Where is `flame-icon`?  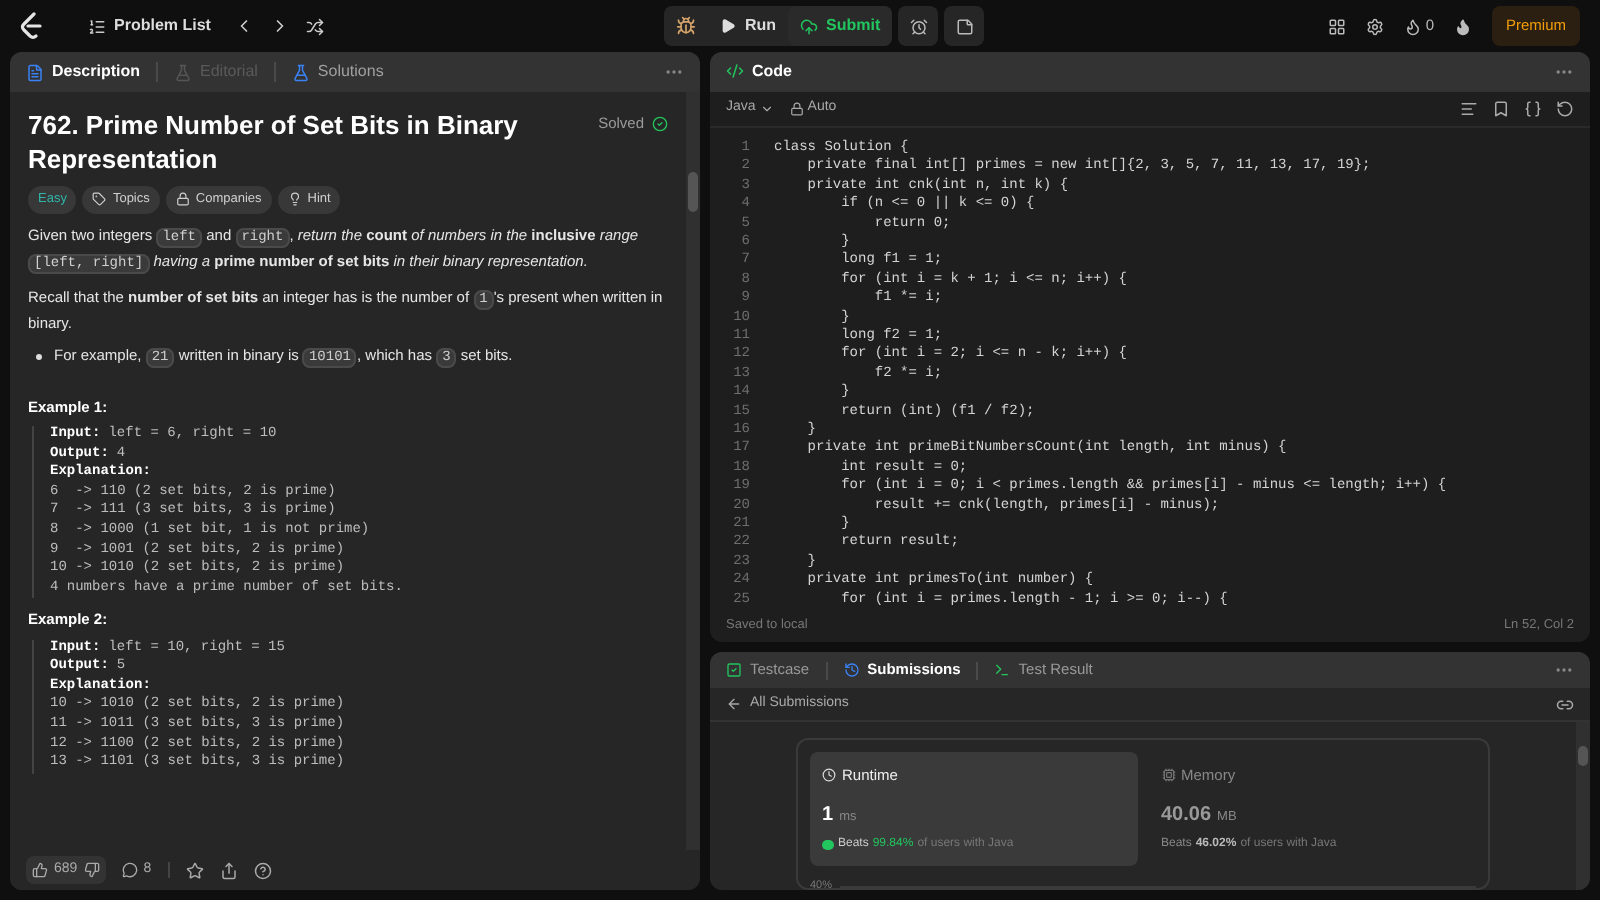
flame-icon is located at coordinates (1462, 26).